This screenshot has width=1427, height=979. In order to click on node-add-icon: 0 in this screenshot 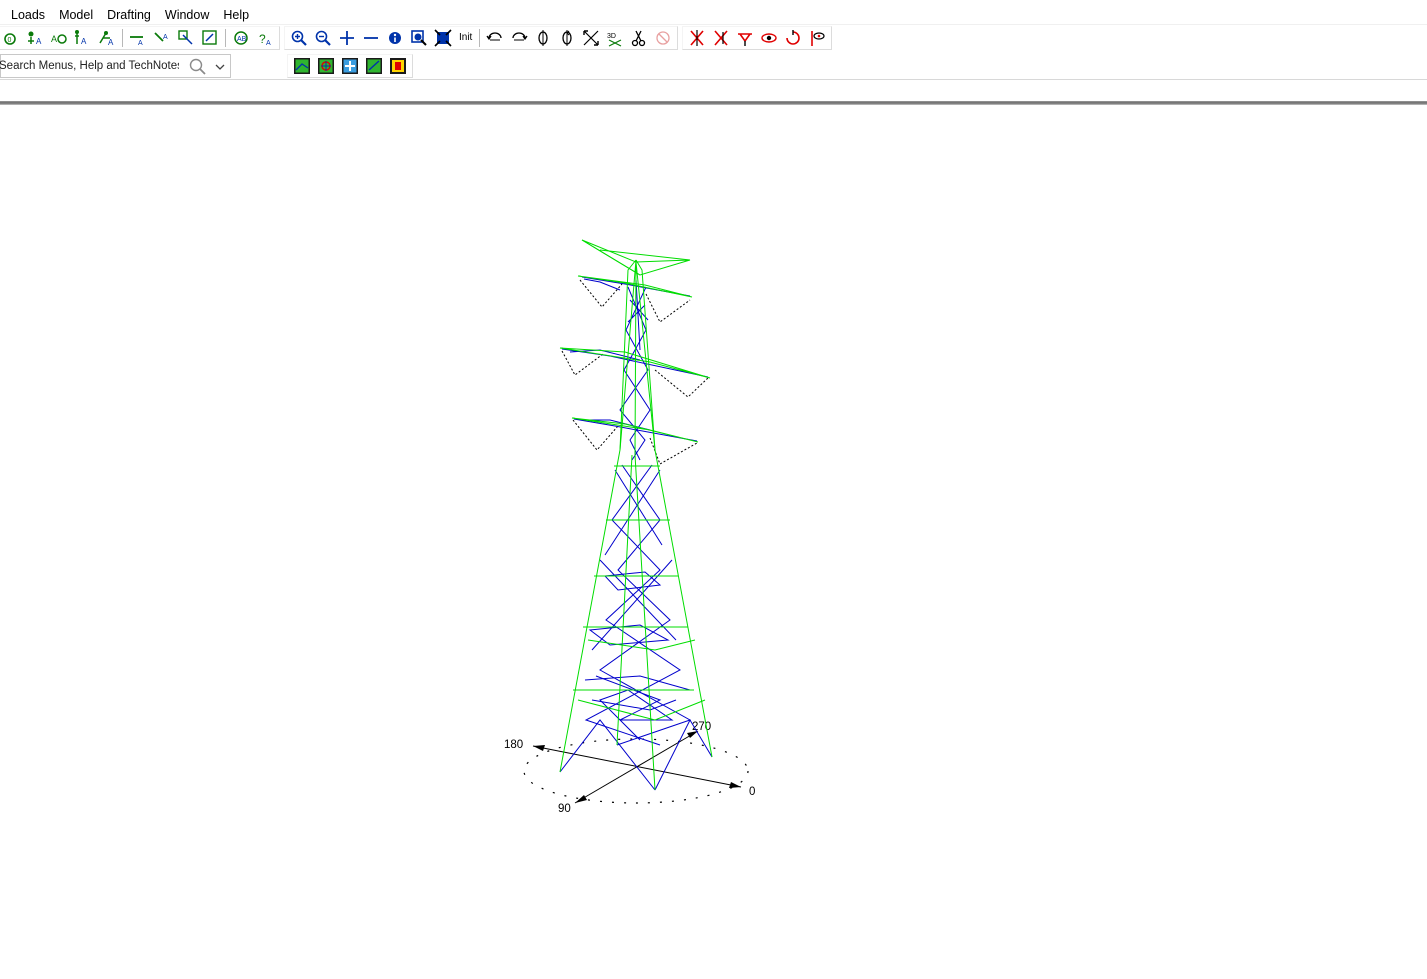, I will do `click(11, 38)`.